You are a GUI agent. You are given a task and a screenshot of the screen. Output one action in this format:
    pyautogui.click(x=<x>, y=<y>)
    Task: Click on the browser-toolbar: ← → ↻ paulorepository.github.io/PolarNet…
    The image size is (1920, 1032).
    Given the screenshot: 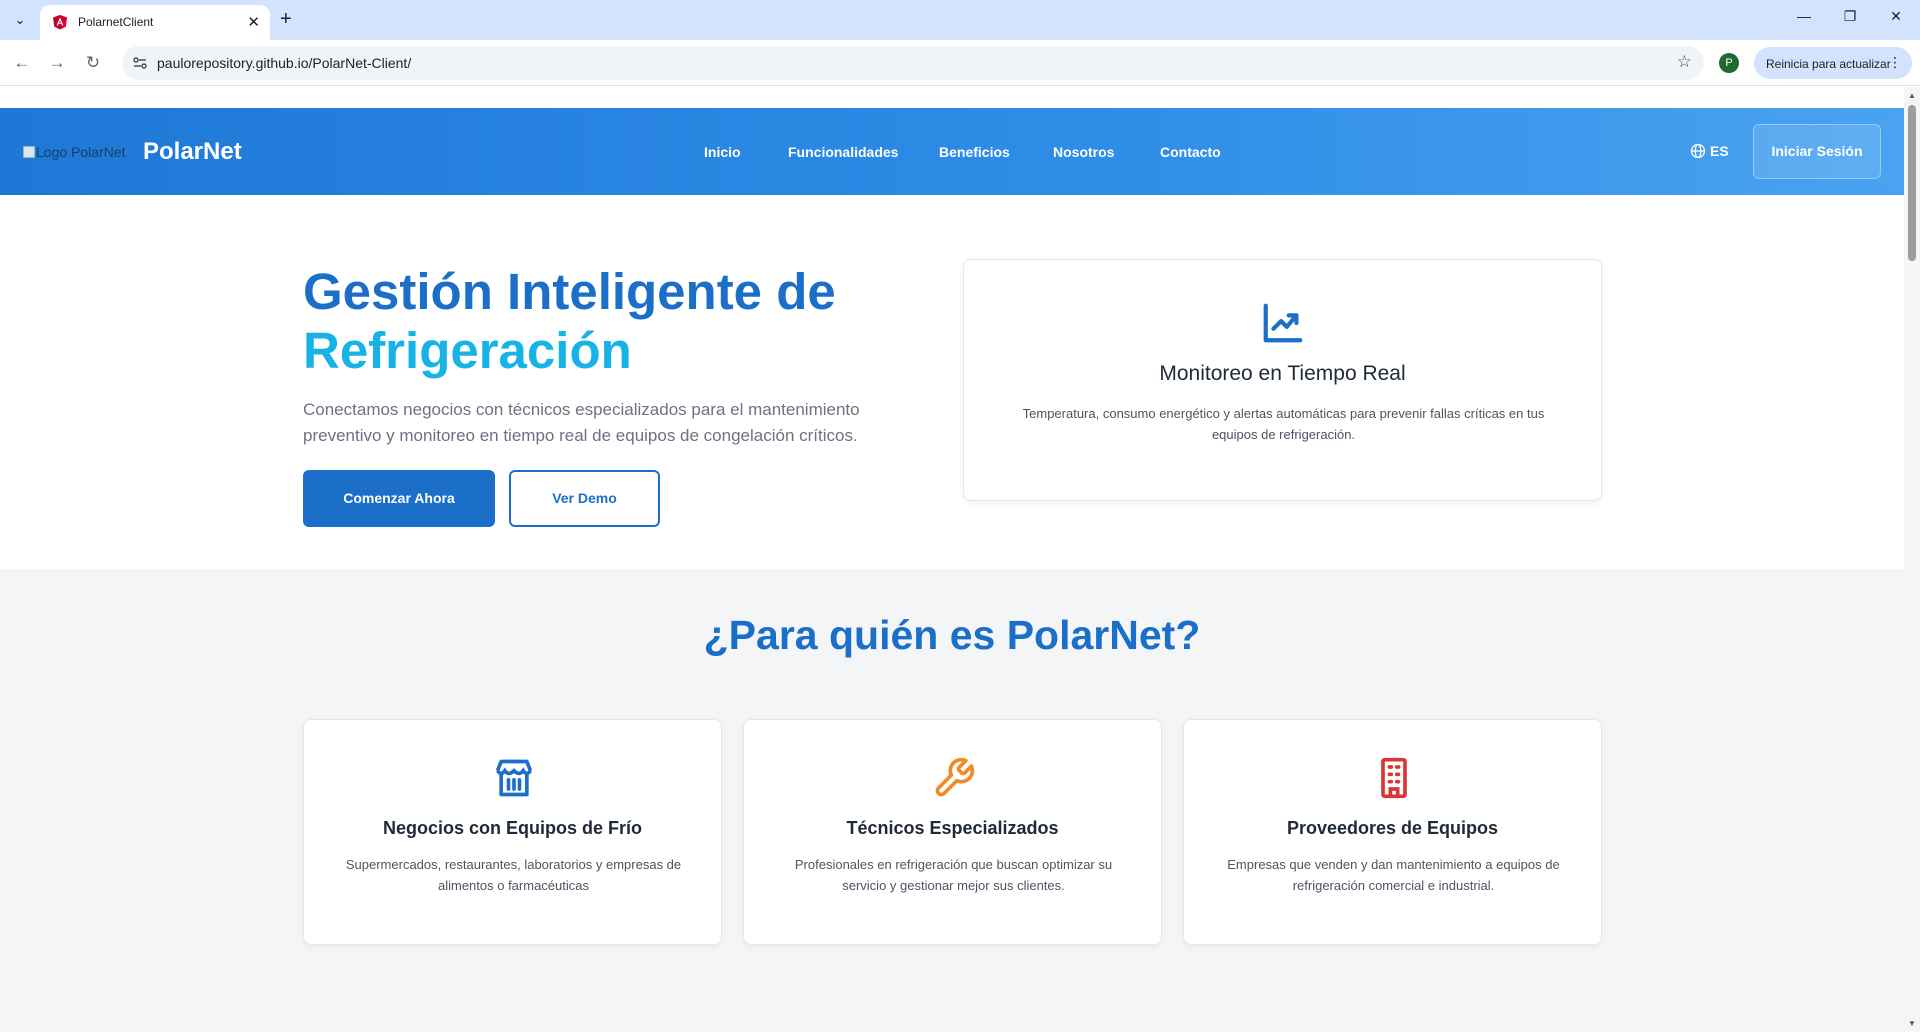 What is the action you would take?
    pyautogui.click(x=960, y=63)
    